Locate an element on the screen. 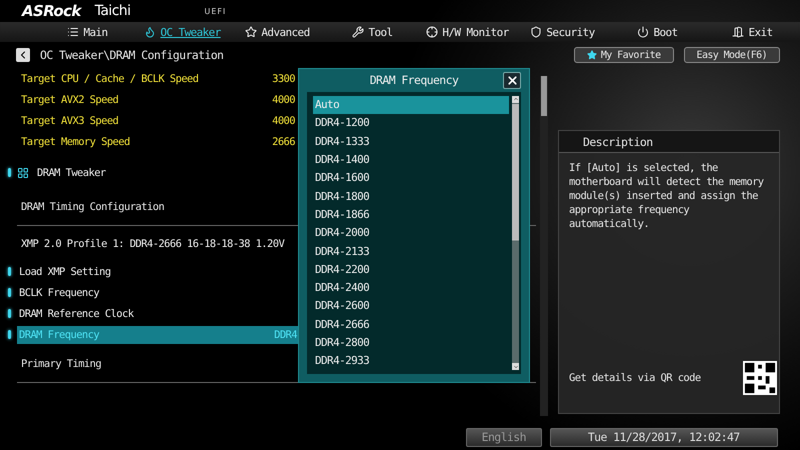  frequency-option: DDR4-2133 is located at coordinates (411, 251).